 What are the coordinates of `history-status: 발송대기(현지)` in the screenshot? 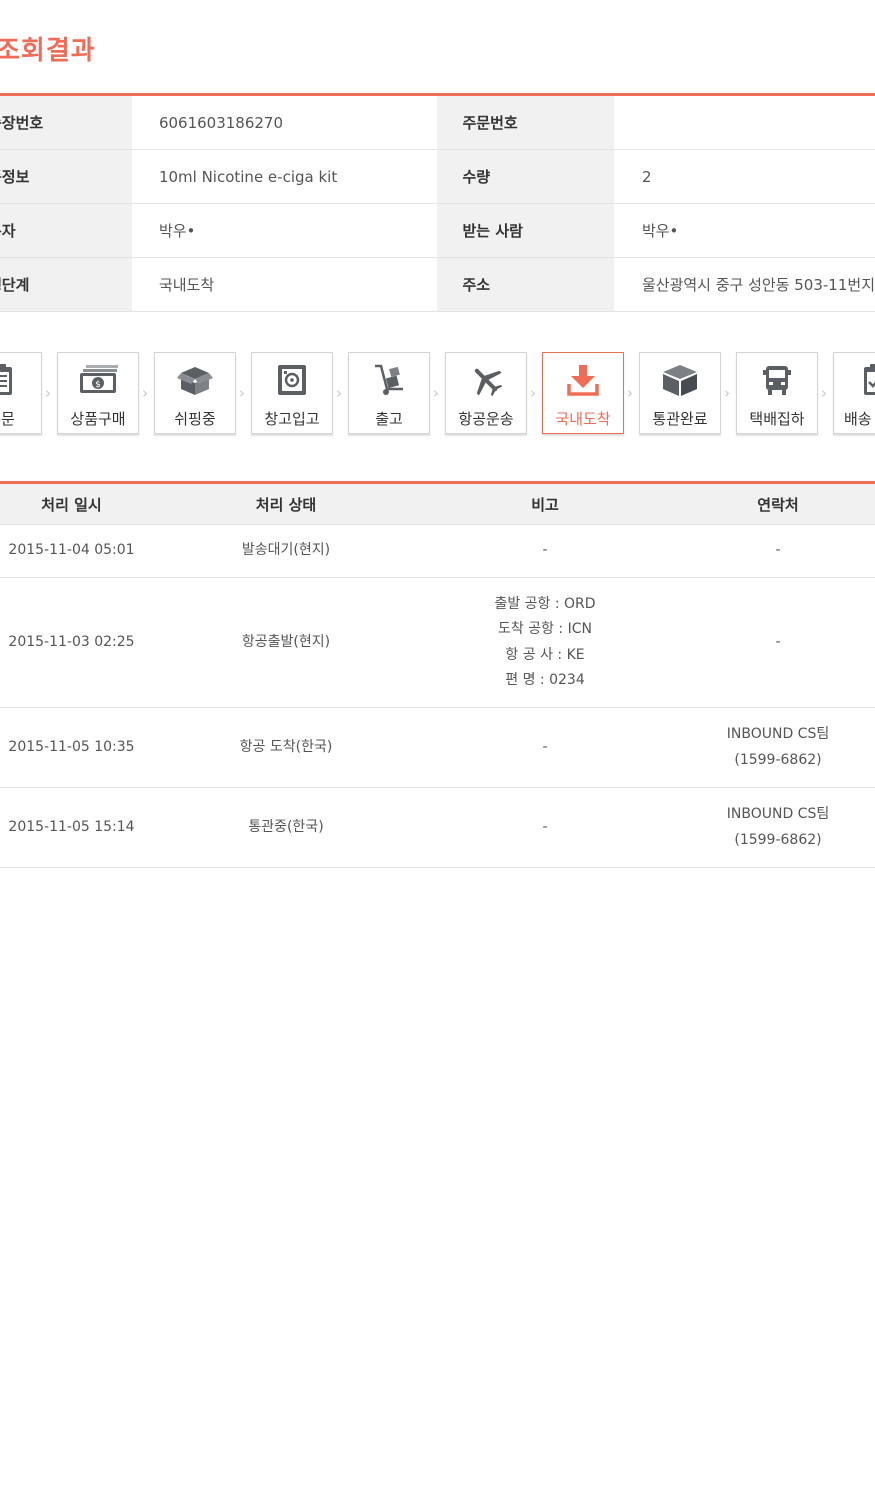 It's located at (286, 551).